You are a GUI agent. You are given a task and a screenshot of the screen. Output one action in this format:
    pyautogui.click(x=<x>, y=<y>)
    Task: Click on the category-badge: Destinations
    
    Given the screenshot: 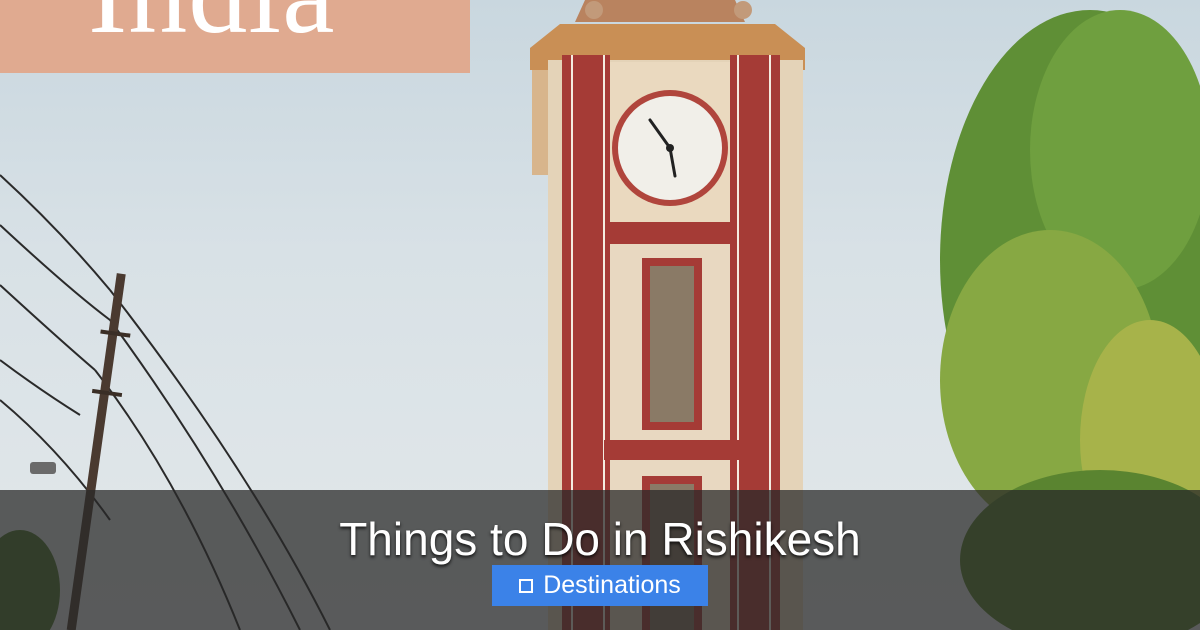 What is the action you would take?
    pyautogui.click(x=600, y=585)
    